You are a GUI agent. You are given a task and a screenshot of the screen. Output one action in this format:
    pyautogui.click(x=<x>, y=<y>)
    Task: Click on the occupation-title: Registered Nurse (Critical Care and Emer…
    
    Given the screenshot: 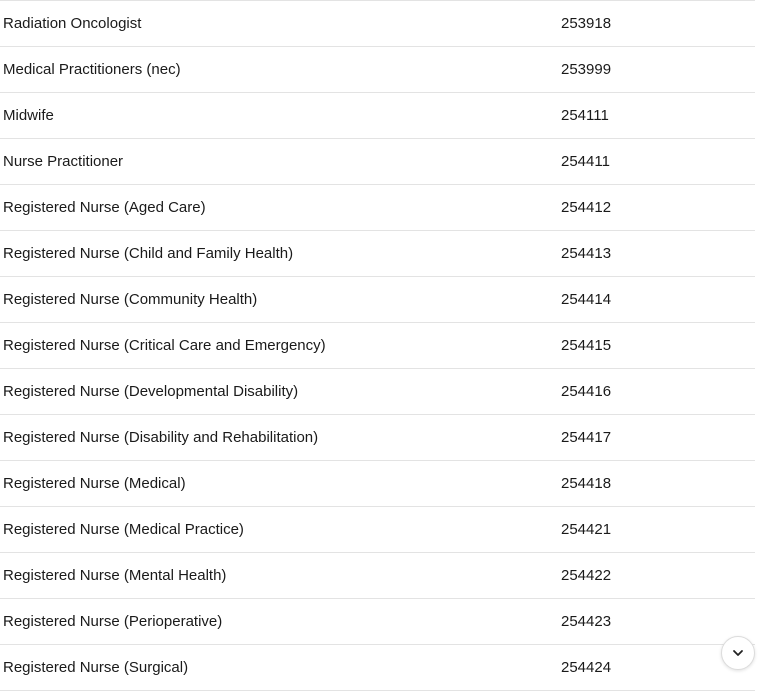 What is the action you would take?
    pyautogui.click(x=164, y=345)
    